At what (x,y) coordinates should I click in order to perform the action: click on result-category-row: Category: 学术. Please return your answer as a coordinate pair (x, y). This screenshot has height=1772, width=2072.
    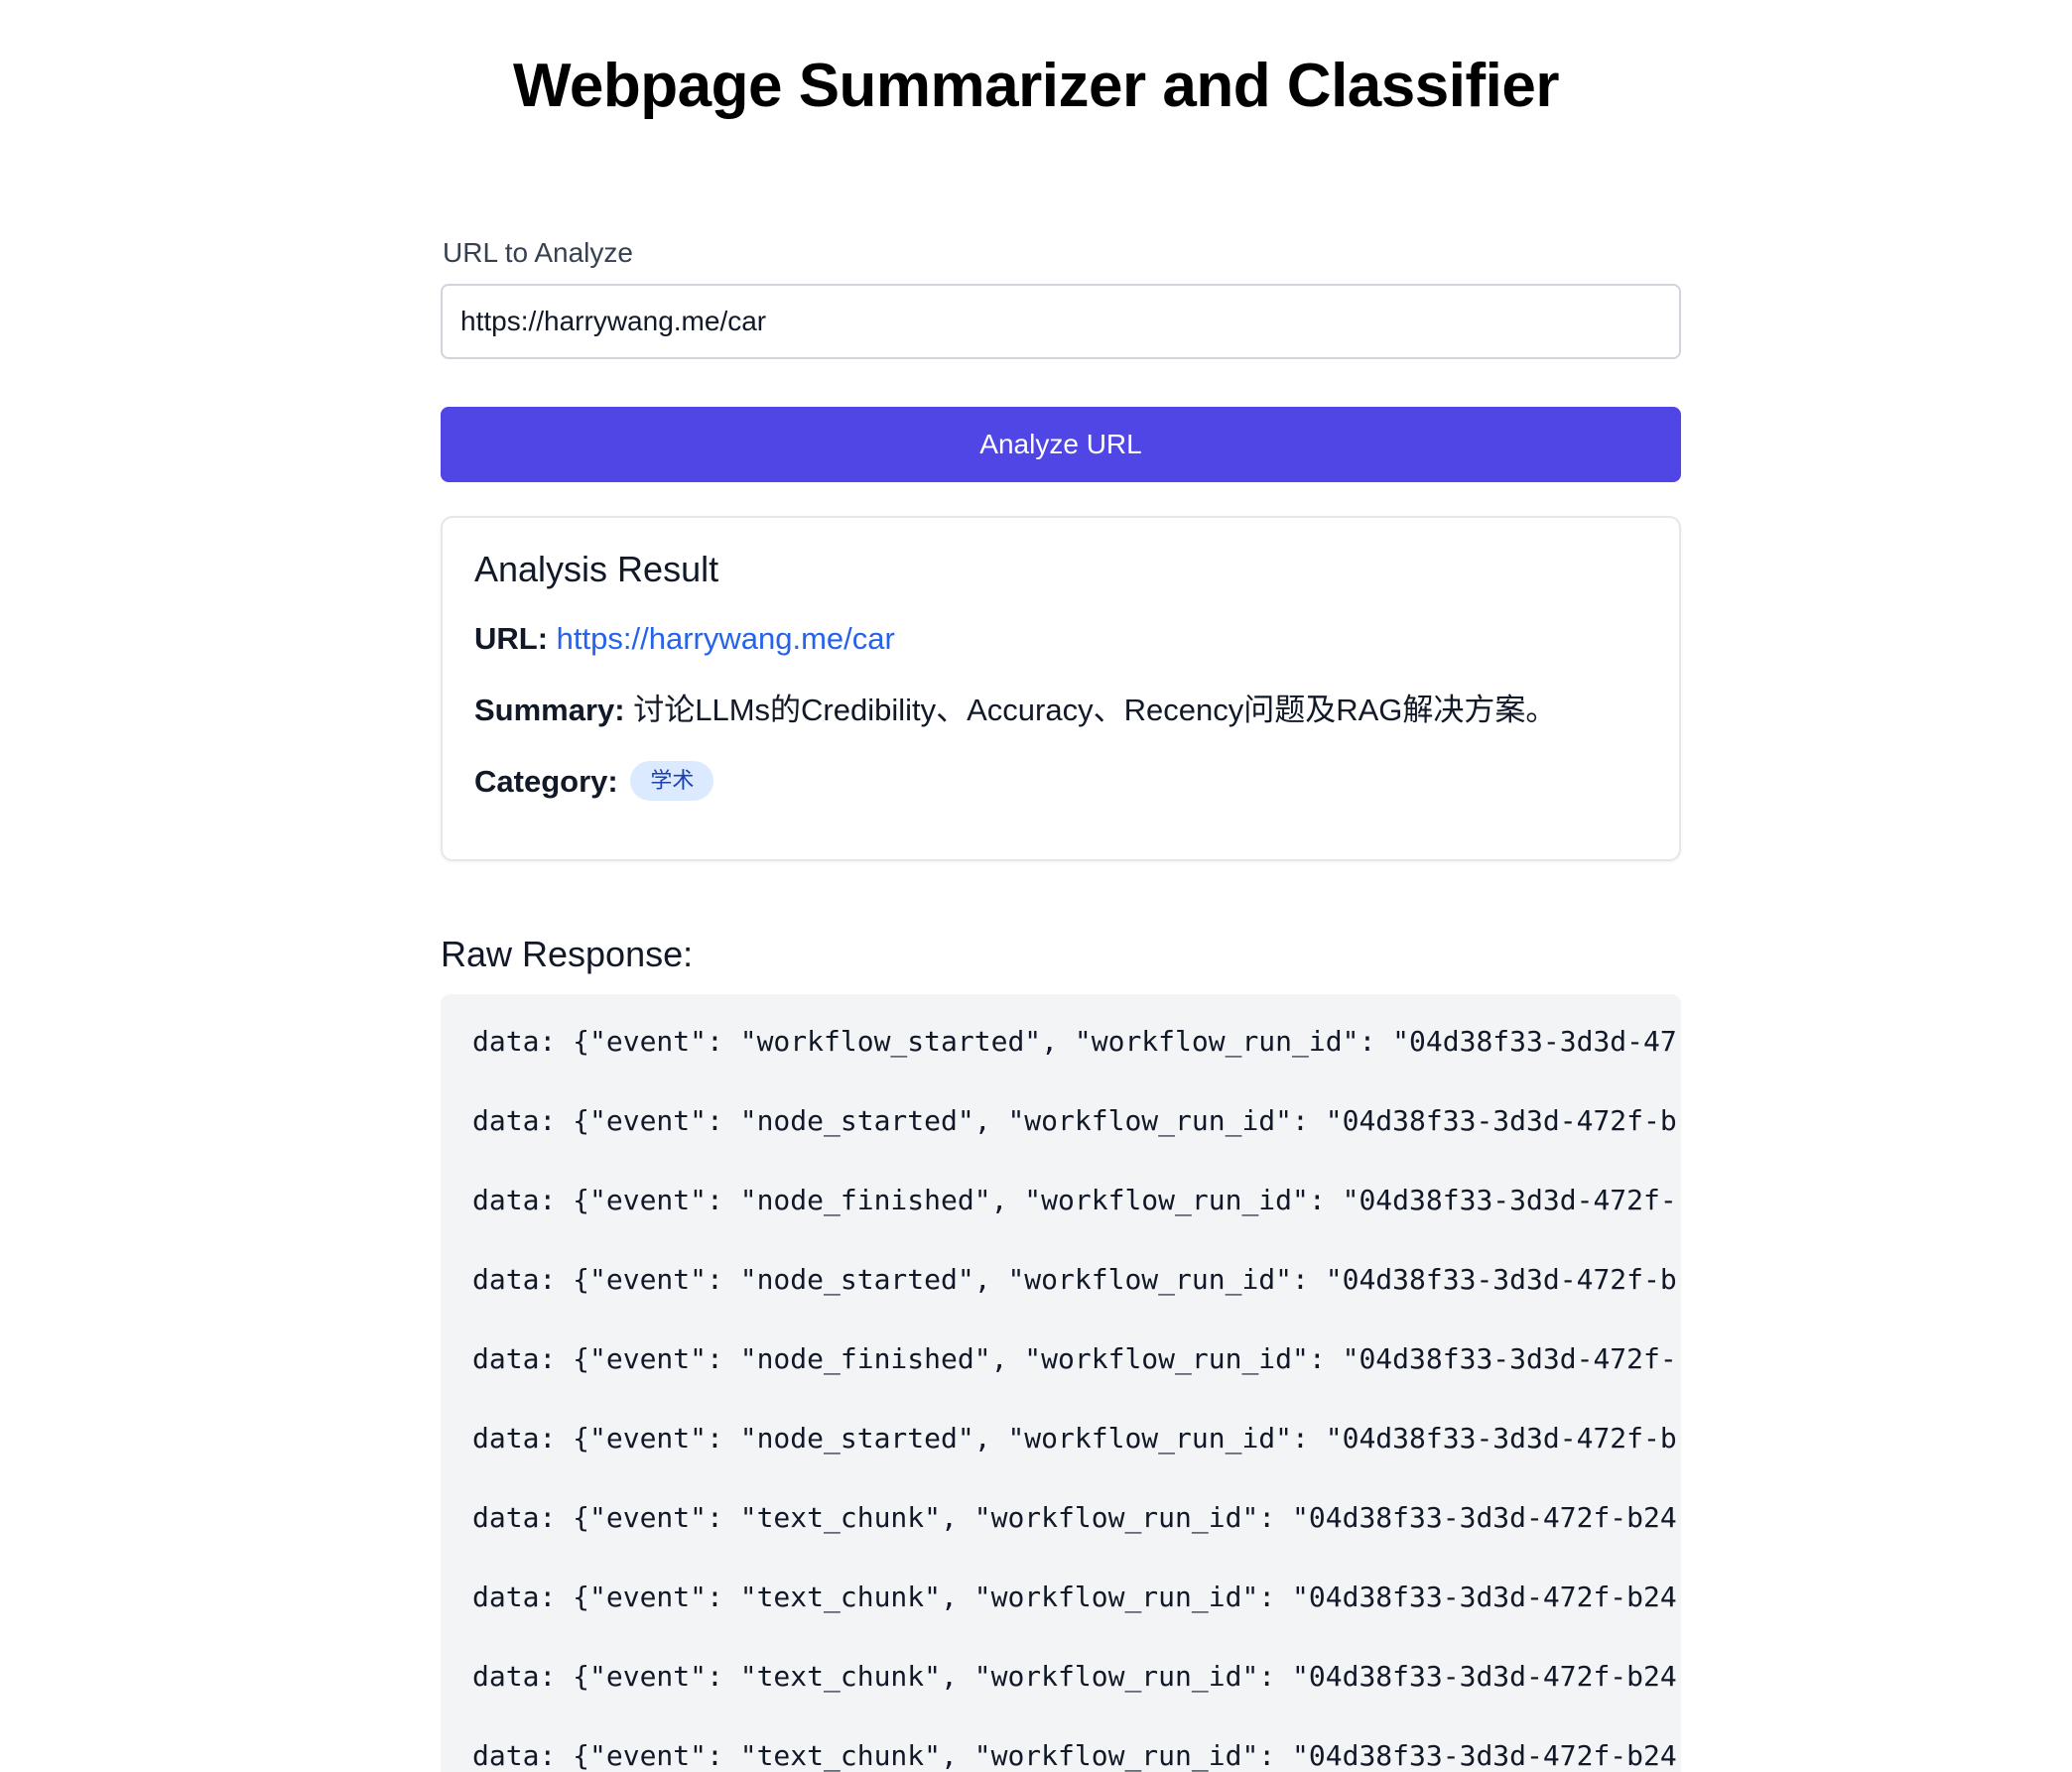
    Looking at the image, I should click on (1060, 782).